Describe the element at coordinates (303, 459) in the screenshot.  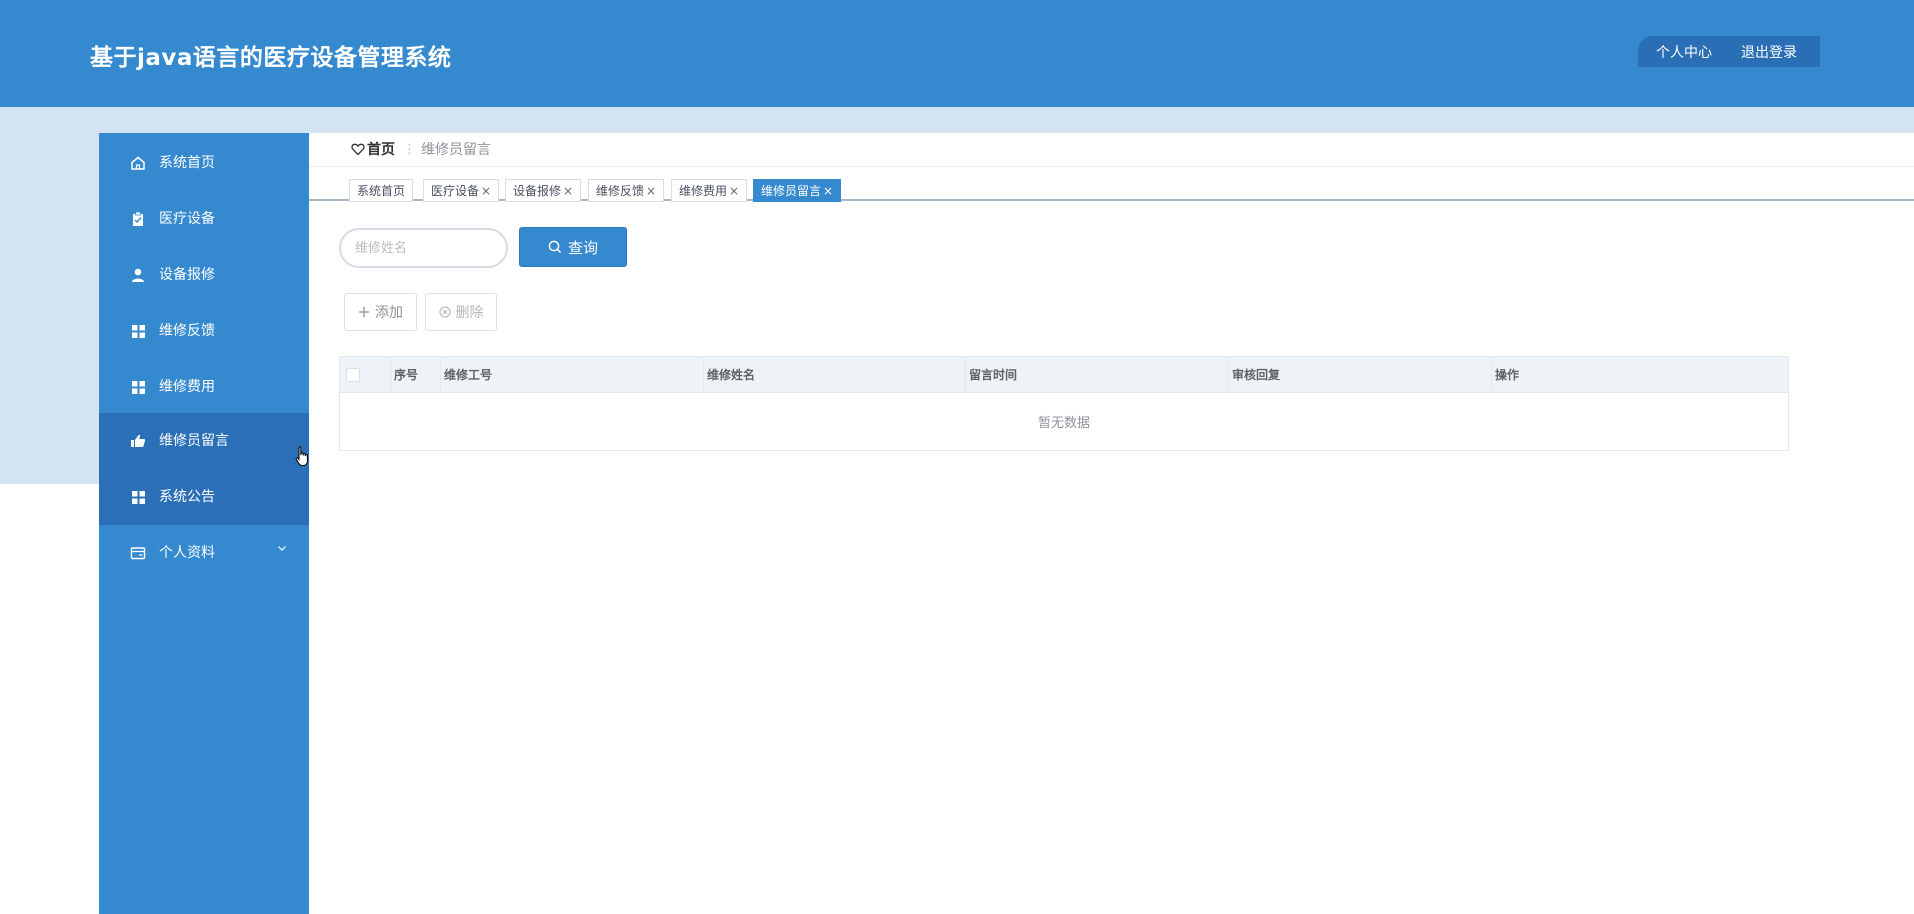
I see `hand-pointer-icon` at that location.